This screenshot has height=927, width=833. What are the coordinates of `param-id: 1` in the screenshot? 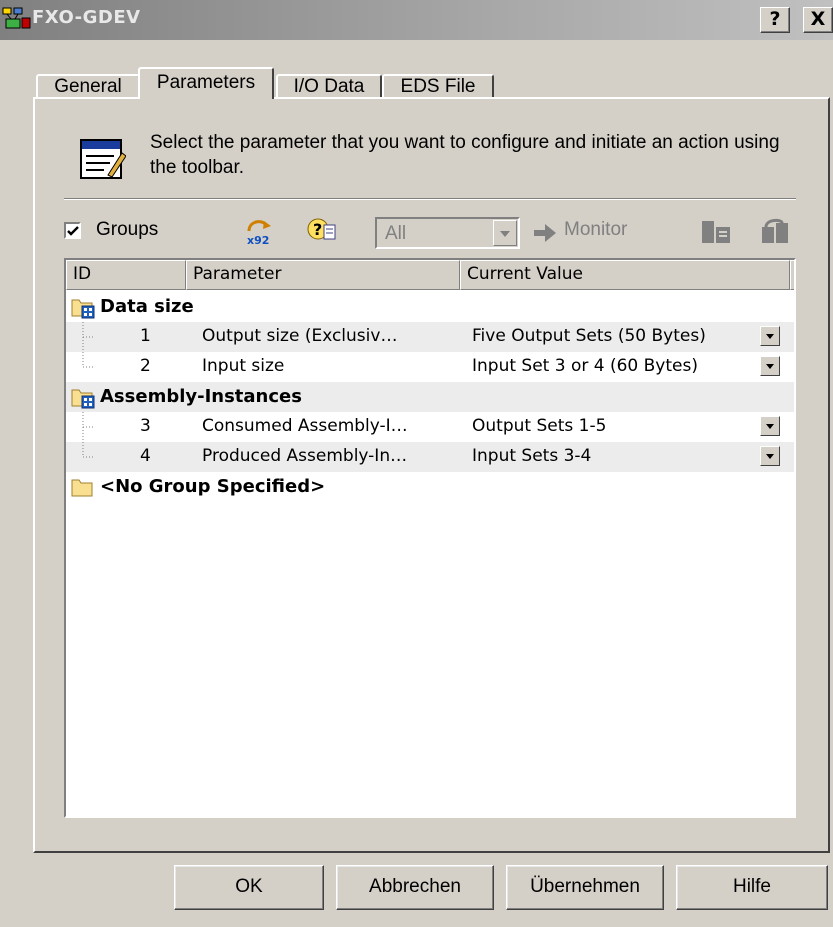 It's located at (145, 336).